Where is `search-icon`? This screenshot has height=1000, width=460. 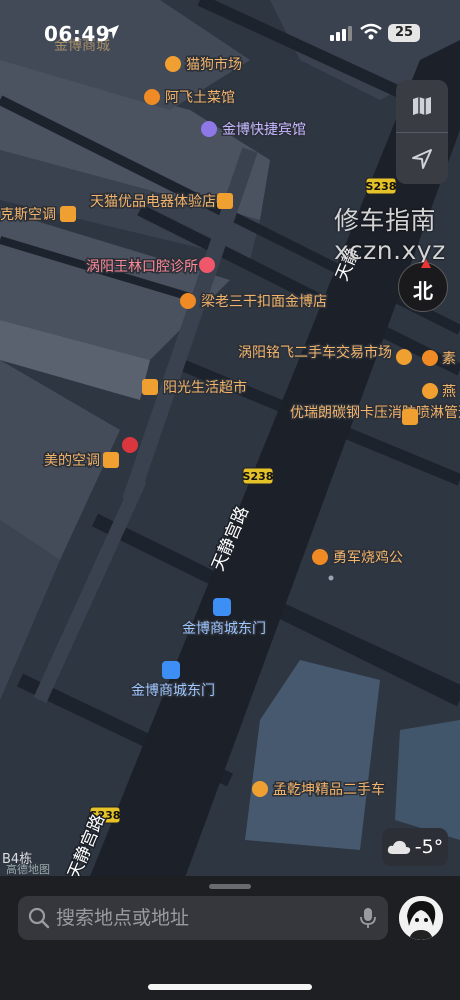
search-icon is located at coordinates (39, 918).